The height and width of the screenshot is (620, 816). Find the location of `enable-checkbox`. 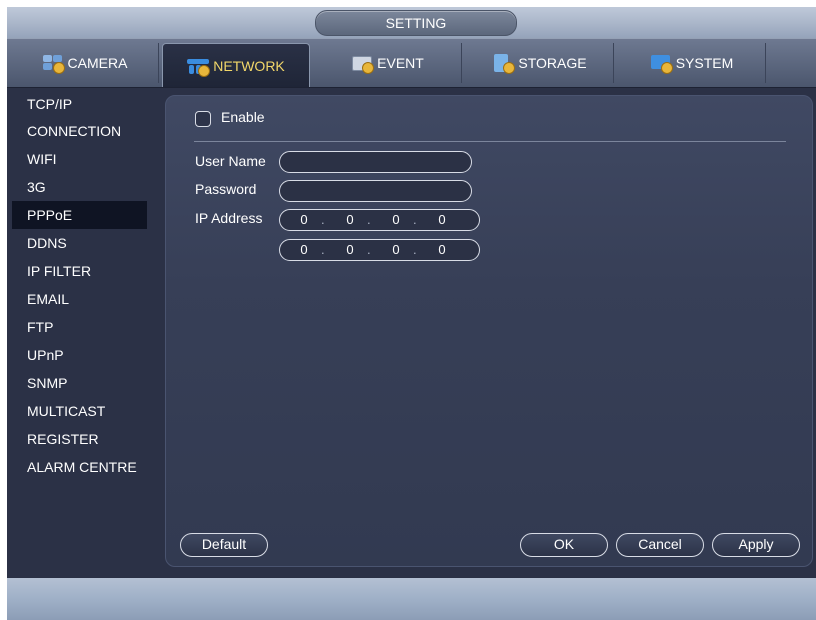

enable-checkbox is located at coordinates (203, 119).